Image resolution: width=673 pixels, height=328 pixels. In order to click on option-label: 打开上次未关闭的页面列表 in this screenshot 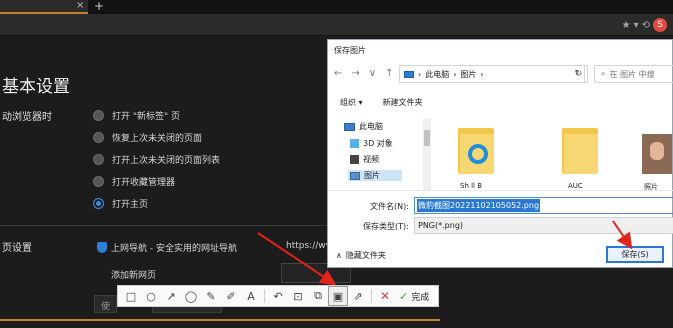, I will do `click(166, 160)`.